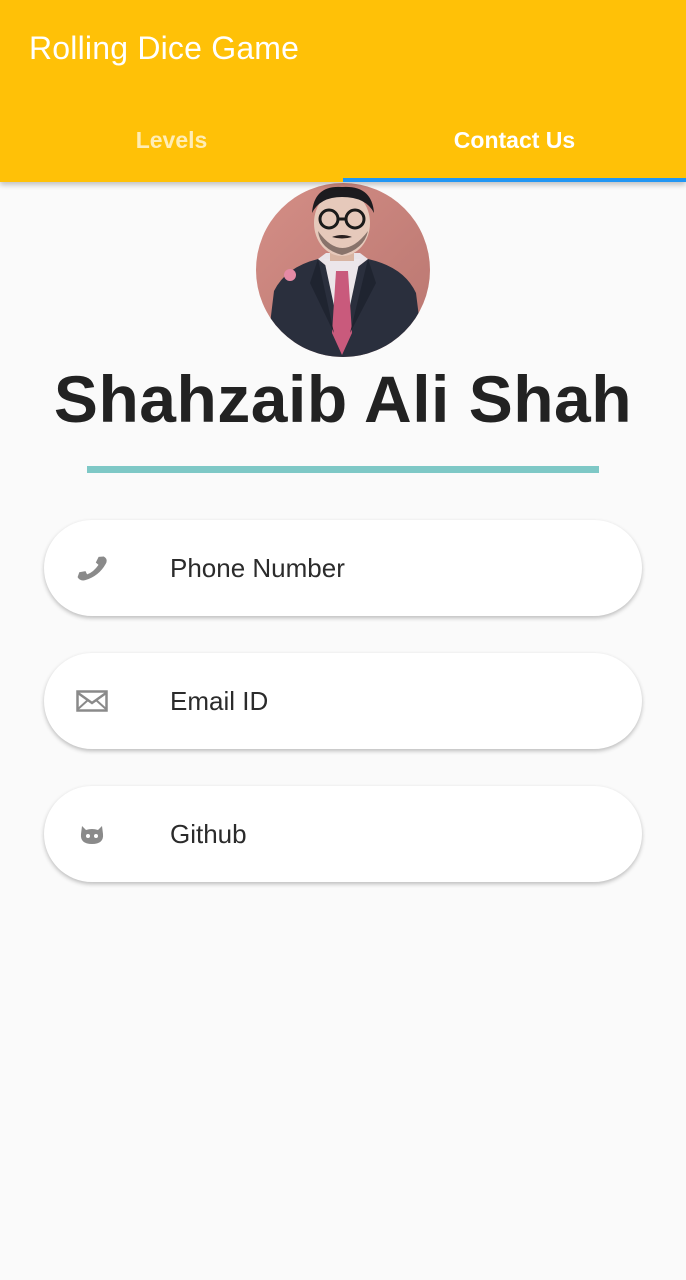  I want to click on app-title: Rolling Dice Game, so click(164, 48).